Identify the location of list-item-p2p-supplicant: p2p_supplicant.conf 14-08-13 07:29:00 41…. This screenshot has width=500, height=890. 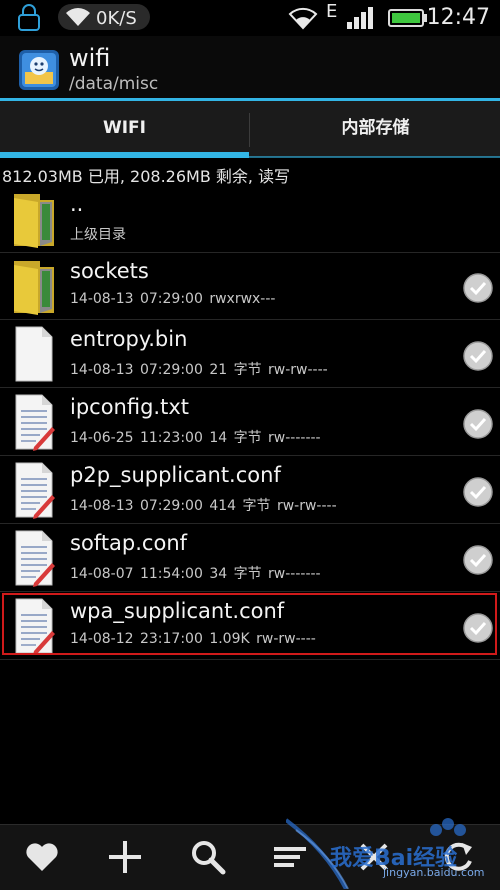
(250, 490).